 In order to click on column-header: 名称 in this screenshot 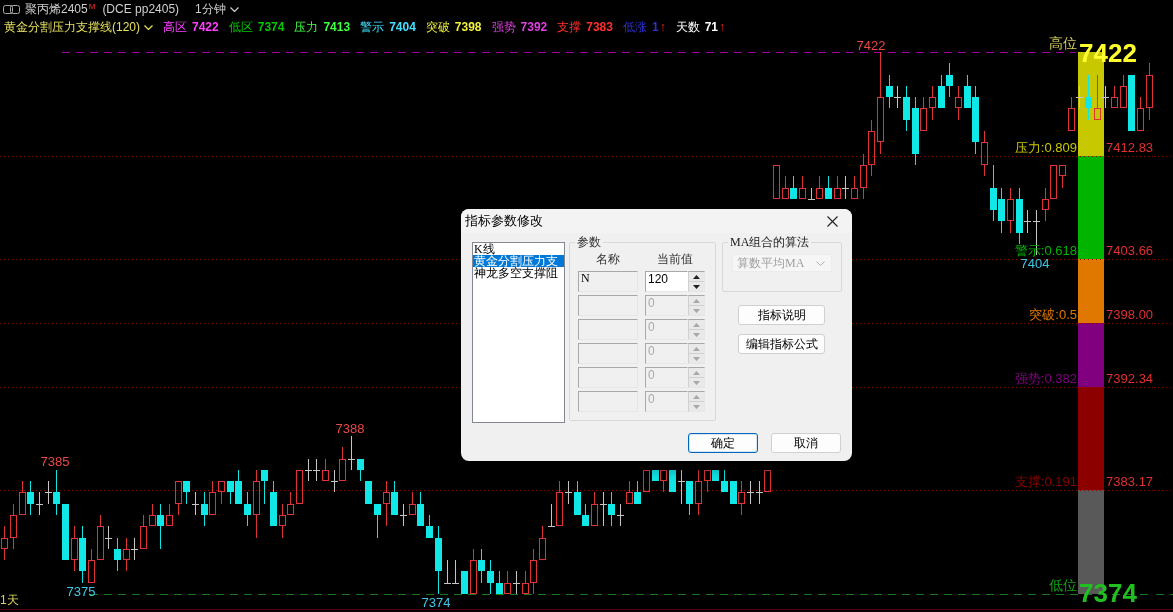, I will do `click(608, 259)`.